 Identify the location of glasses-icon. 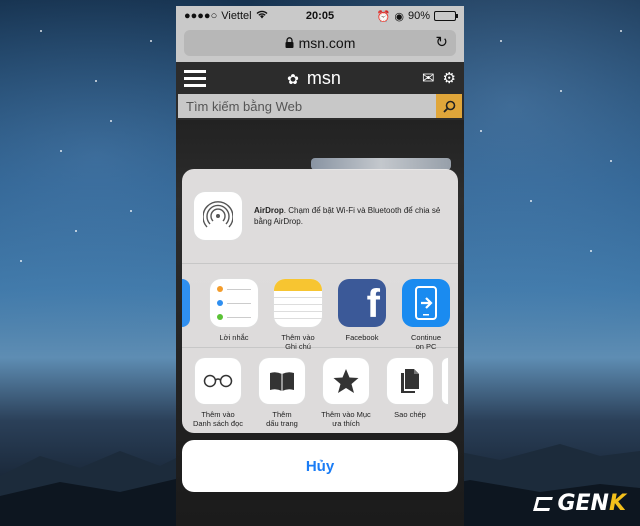
(218, 381).